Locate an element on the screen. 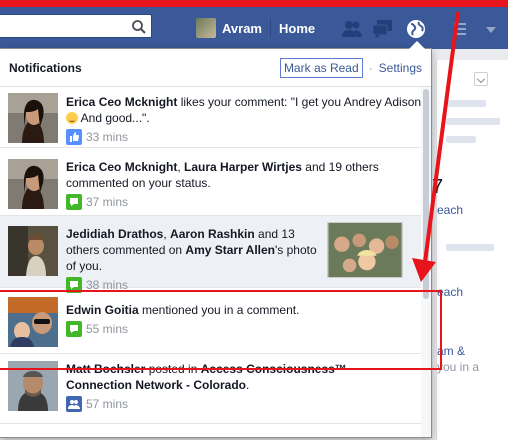 The image size is (508, 440). notification-time: 37 mins is located at coordinates (107, 202).